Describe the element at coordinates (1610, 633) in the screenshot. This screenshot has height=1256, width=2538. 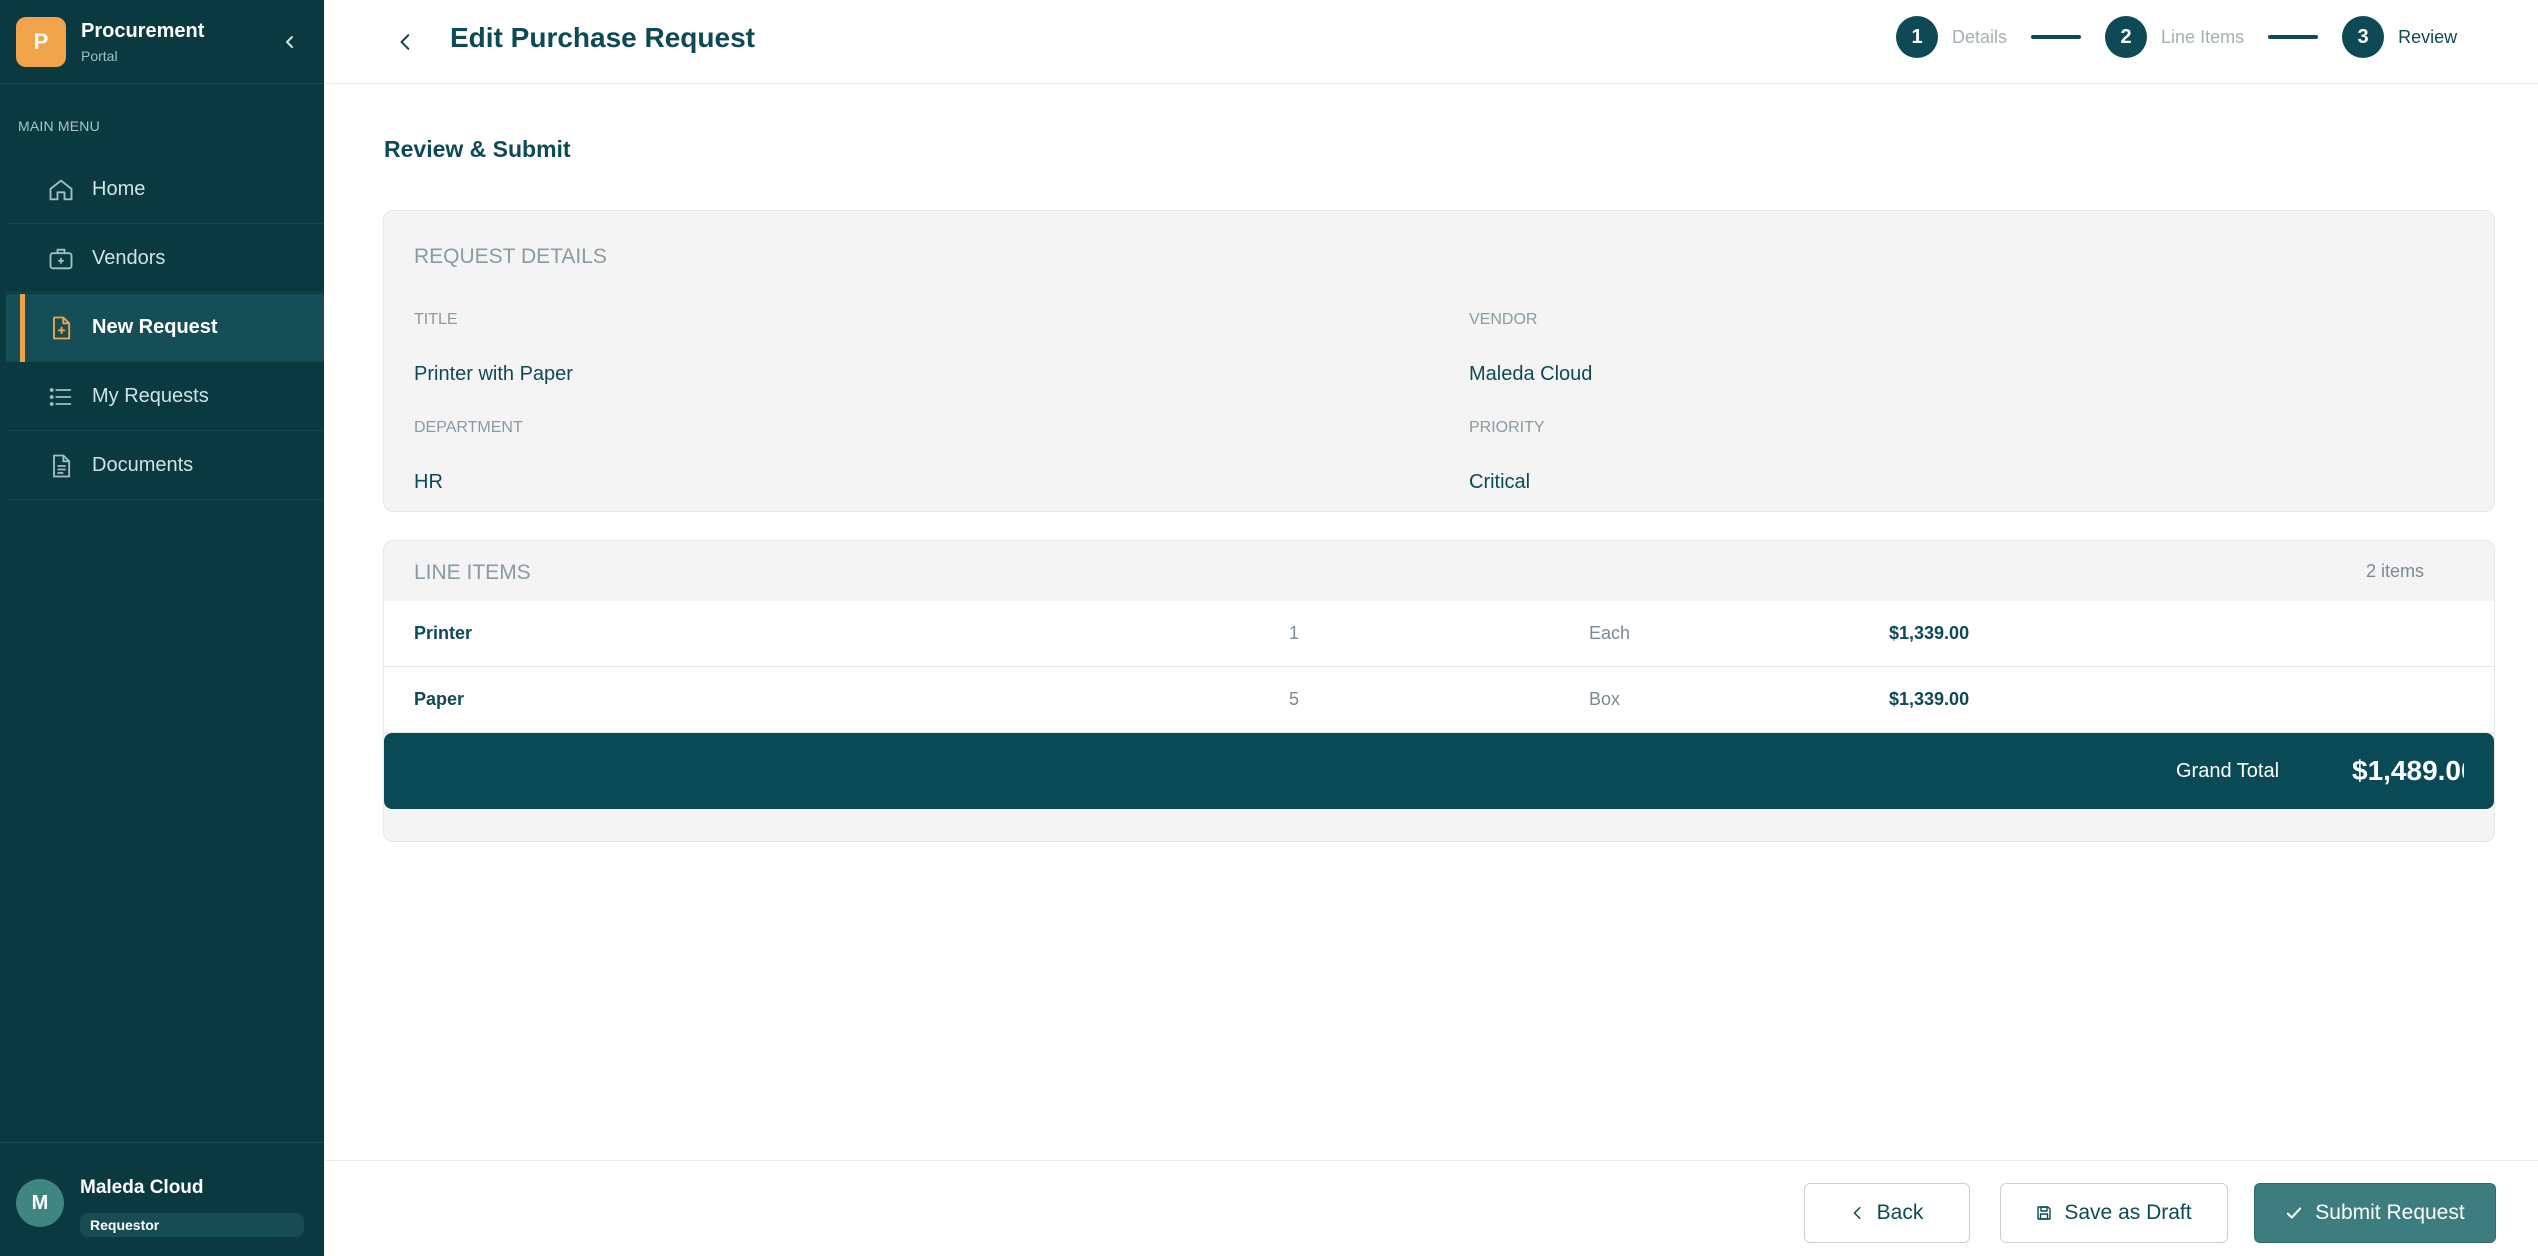
I see `item-unit: Each` at that location.